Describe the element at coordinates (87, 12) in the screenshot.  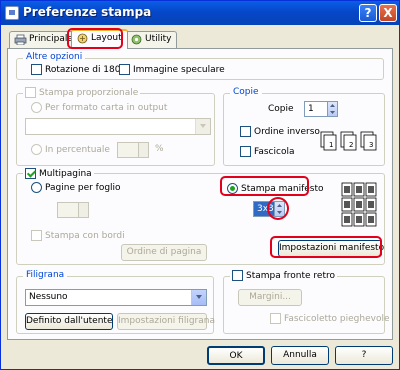
I see `window-title: Preferenze stampa` at that location.